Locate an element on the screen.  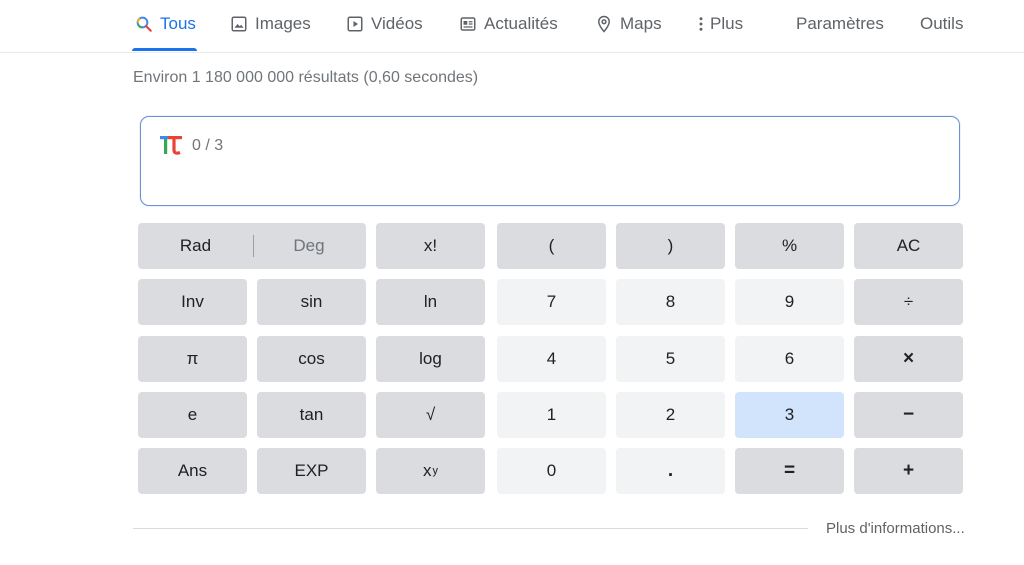
tab-images: Images is located at coordinates (270, 24).